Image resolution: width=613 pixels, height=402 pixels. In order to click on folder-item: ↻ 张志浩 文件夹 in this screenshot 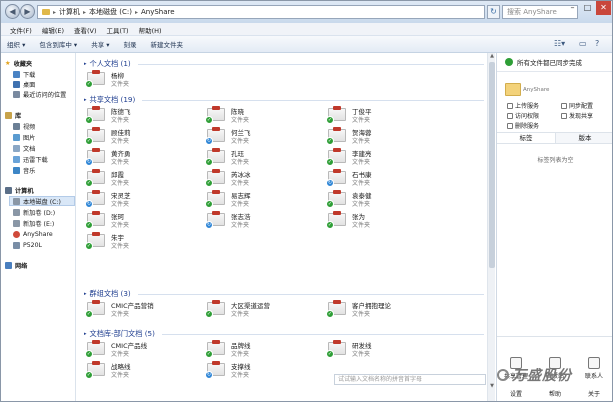, I will do `click(261, 221)`.